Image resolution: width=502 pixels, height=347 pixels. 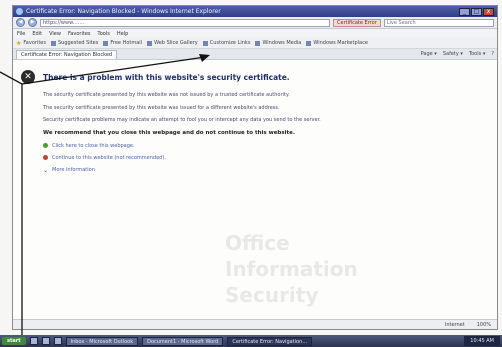 I want to click on close-button: x, so click(x=488, y=11).